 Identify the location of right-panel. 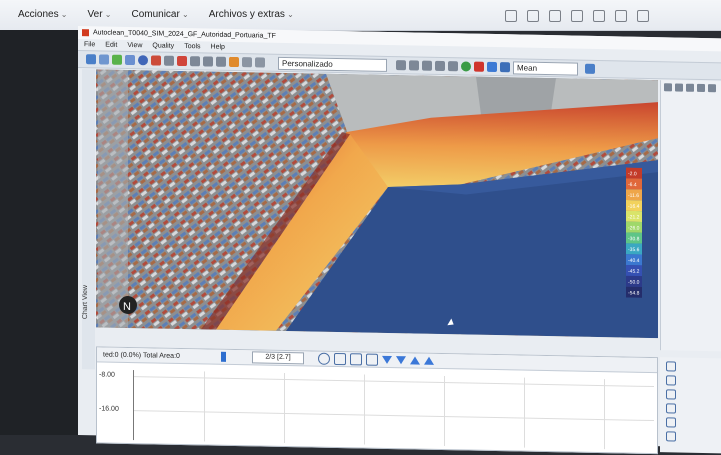
(690, 216).